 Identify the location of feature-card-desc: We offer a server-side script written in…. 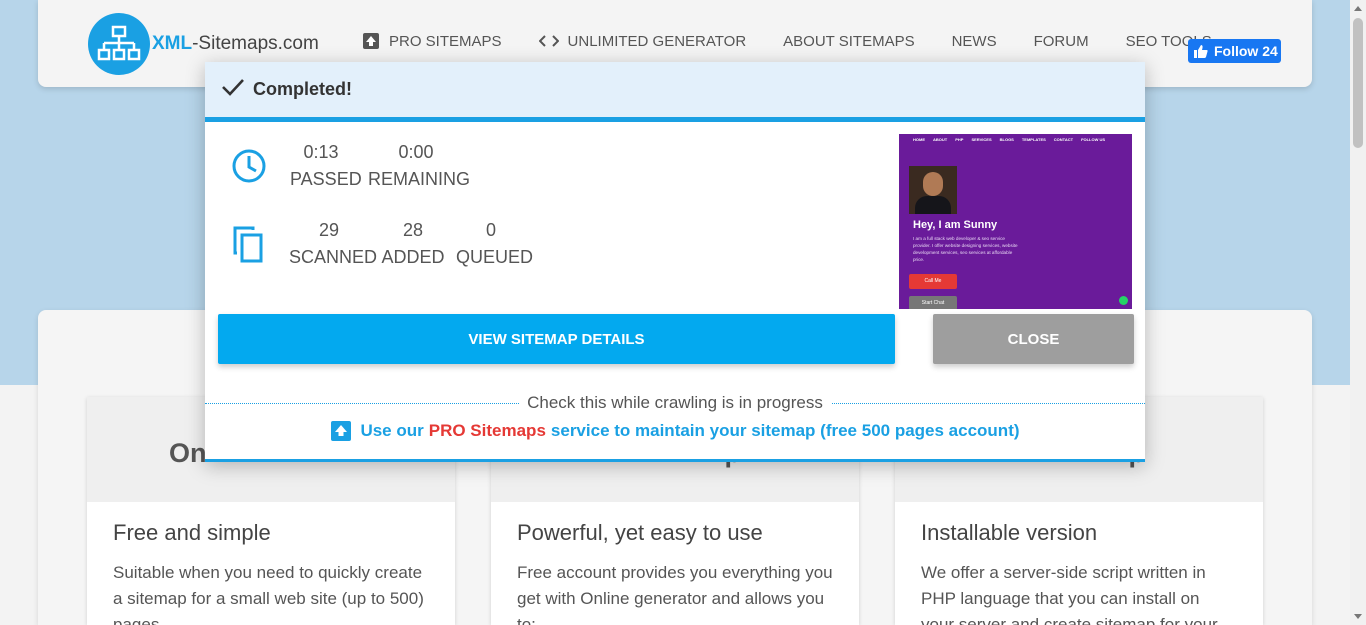
(1069, 594).